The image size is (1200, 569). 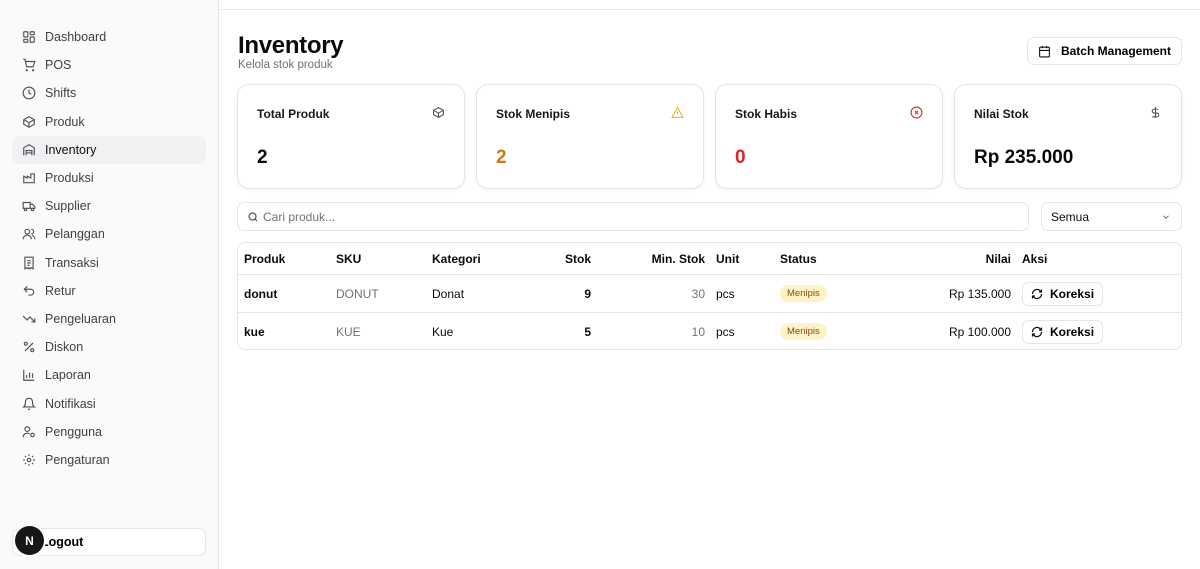 What do you see at coordinates (577, 258) in the screenshot?
I see `column-header-stok: Stok` at bounding box center [577, 258].